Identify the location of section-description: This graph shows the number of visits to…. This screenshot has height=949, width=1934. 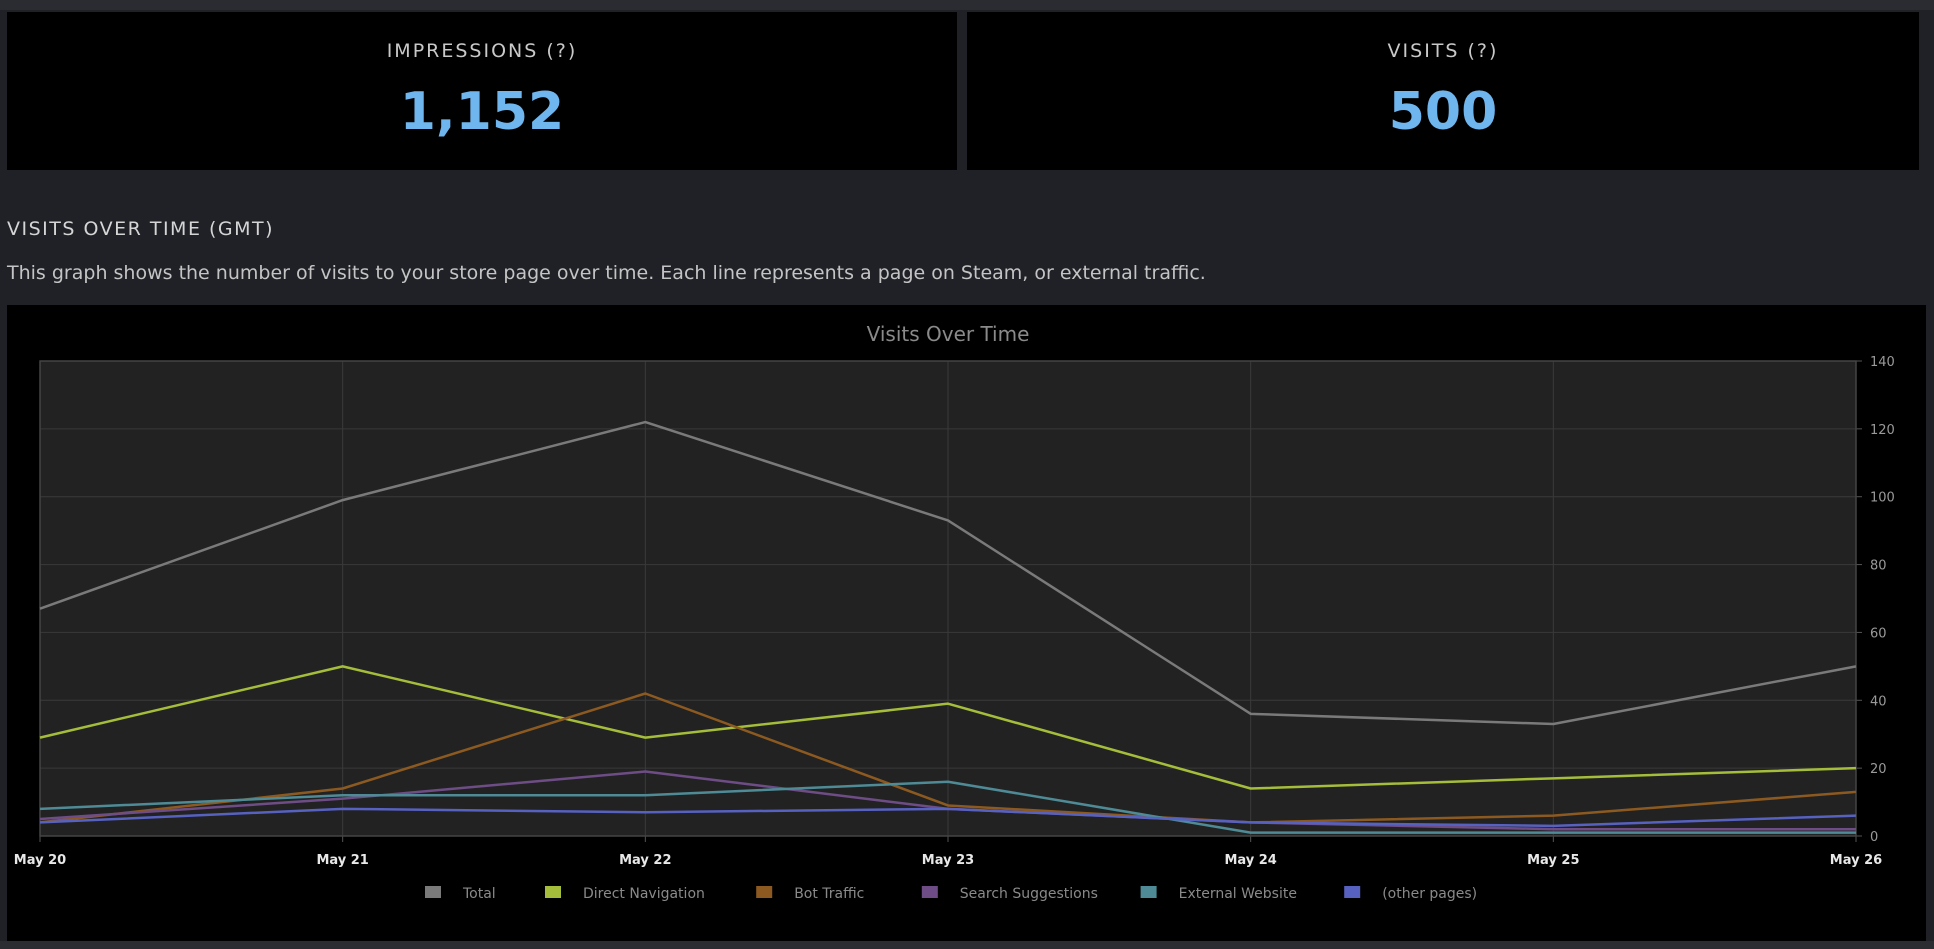
(606, 273).